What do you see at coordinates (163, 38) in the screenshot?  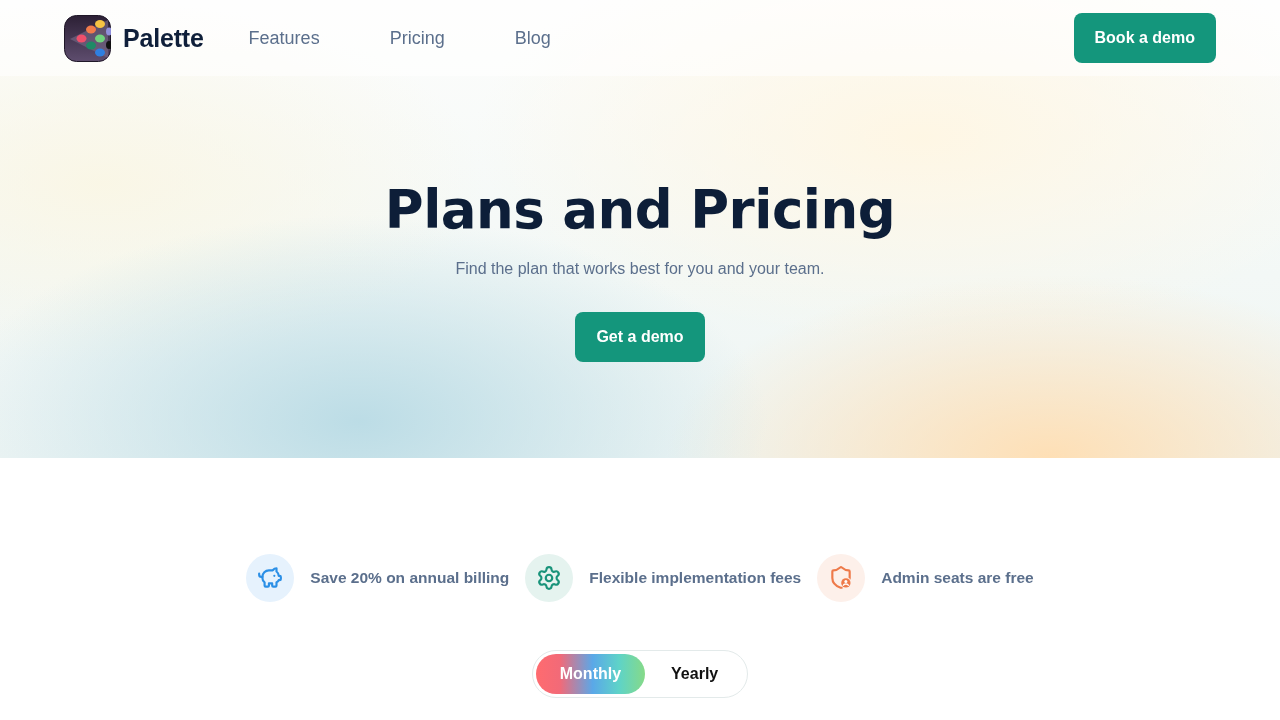 I see `brand-name: Palette` at bounding box center [163, 38].